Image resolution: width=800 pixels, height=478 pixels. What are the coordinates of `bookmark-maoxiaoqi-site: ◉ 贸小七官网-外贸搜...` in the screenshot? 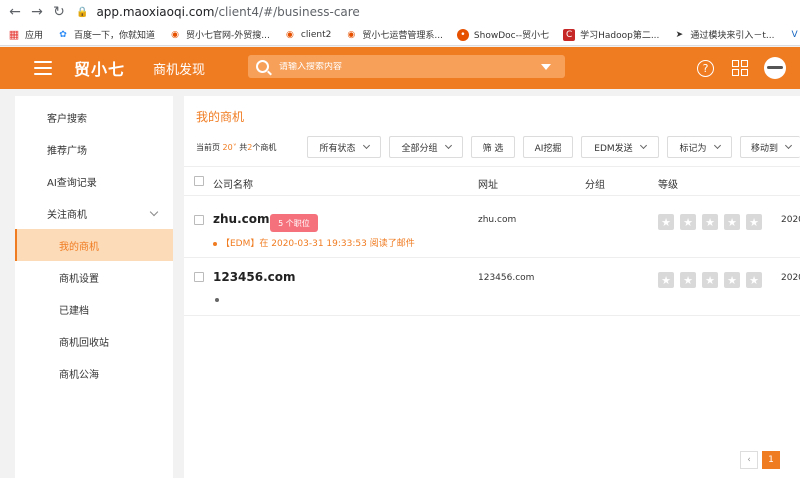 It's located at (219, 35).